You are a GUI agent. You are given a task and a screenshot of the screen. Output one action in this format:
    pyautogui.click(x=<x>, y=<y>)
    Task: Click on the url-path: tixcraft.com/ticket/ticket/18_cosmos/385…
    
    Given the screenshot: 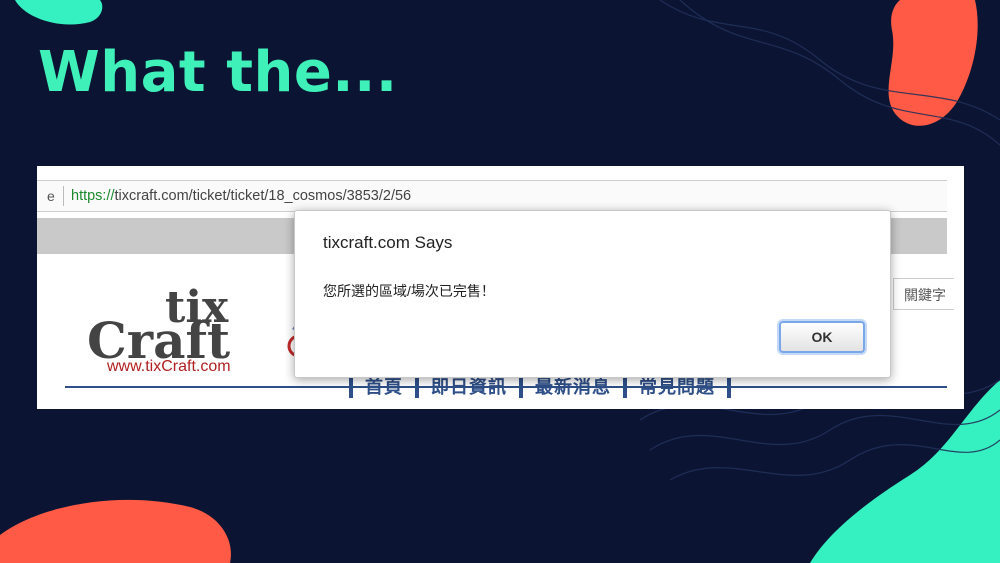 What is the action you would take?
    pyautogui.click(x=263, y=196)
    